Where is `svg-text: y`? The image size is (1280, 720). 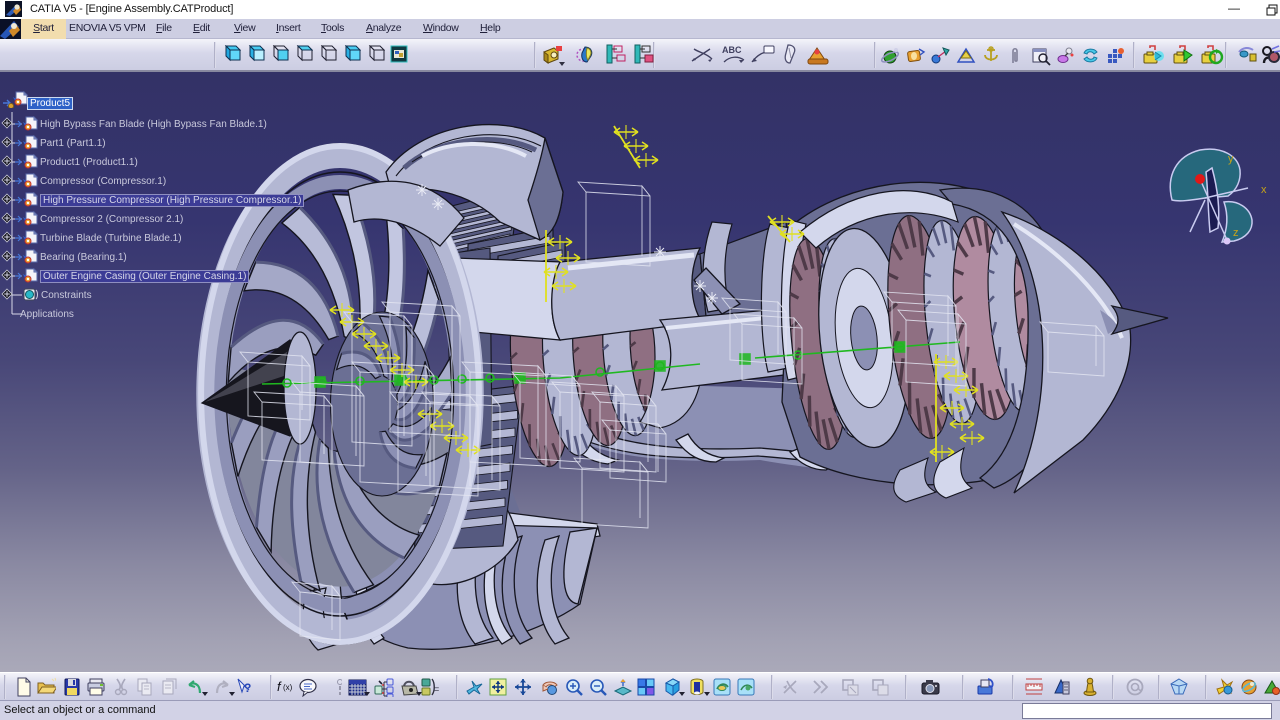 svg-text: y is located at coordinates (1231, 159).